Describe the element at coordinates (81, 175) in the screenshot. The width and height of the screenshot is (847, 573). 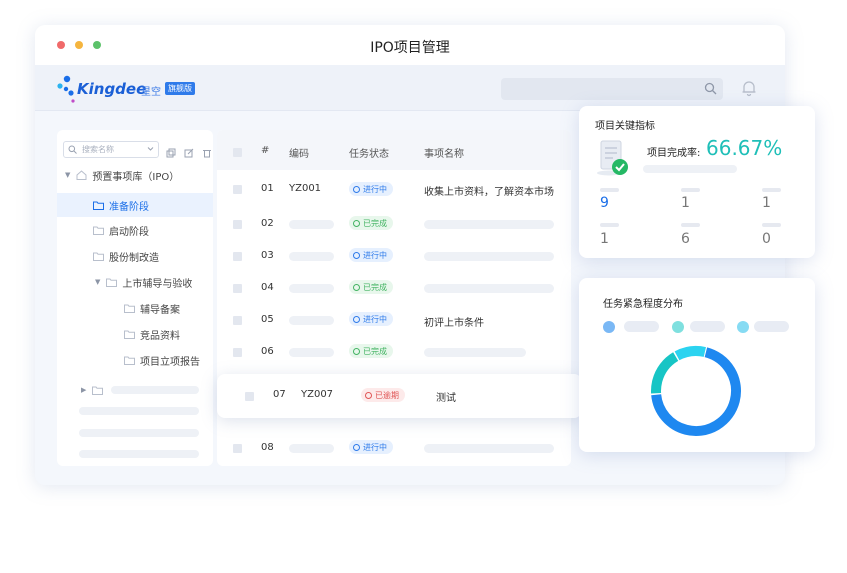
I see `home-icon` at that location.